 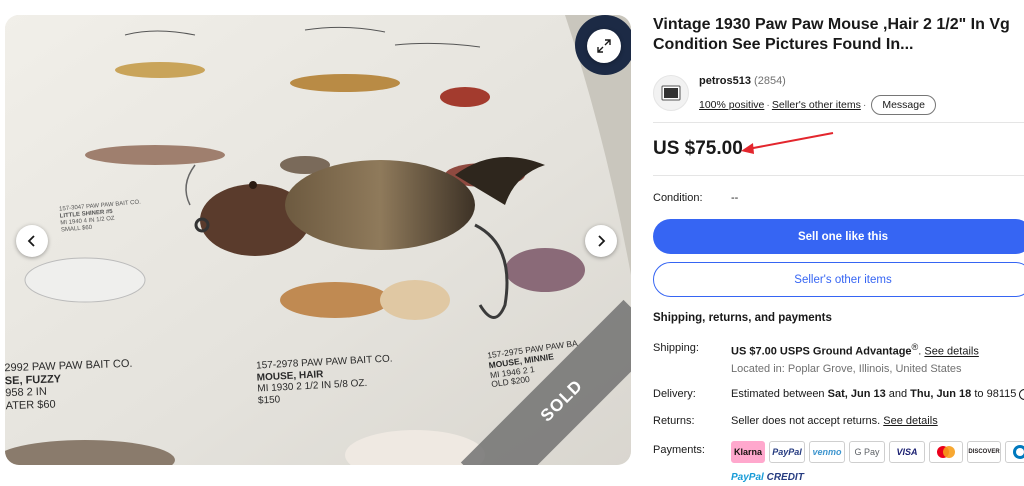 What do you see at coordinates (767, 477) in the screenshot?
I see `paypal-credit-icon: PayPal CREDIT` at bounding box center [767, 477].